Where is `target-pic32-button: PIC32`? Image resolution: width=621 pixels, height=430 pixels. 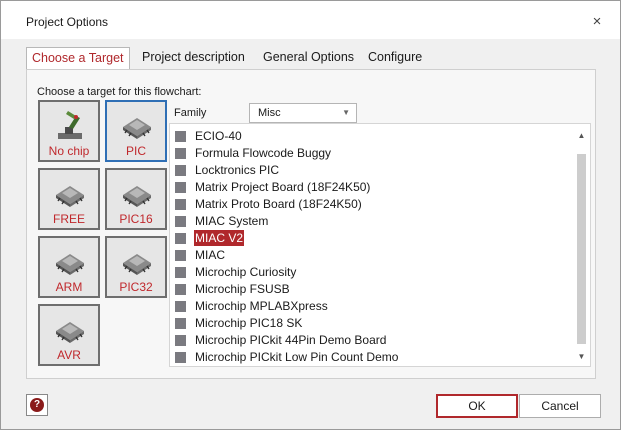
target-pic32-button: PIC32 is located at coordinates (136, 267).